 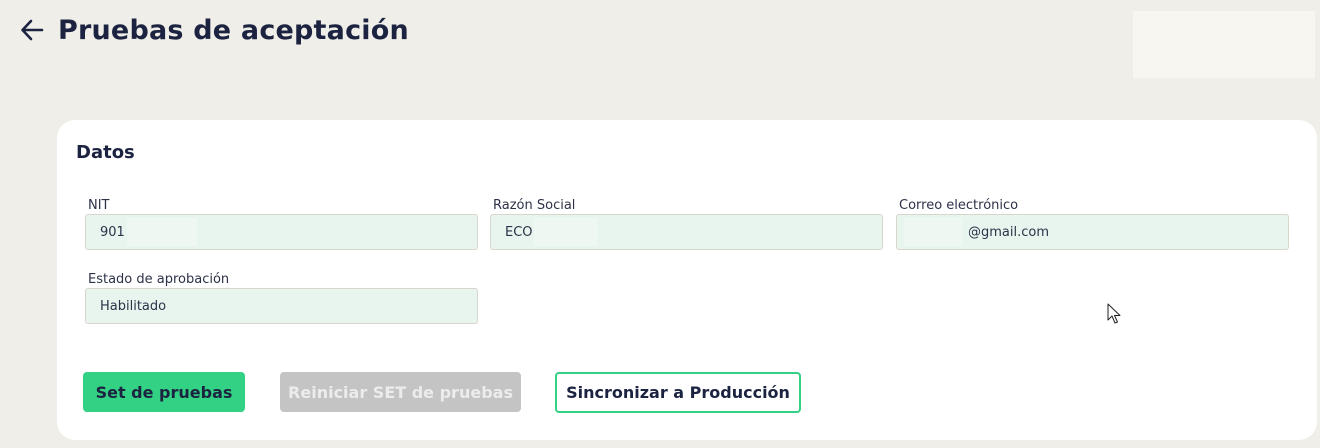 I want to click on nit-label: NIT, so click(x=99, y=205).